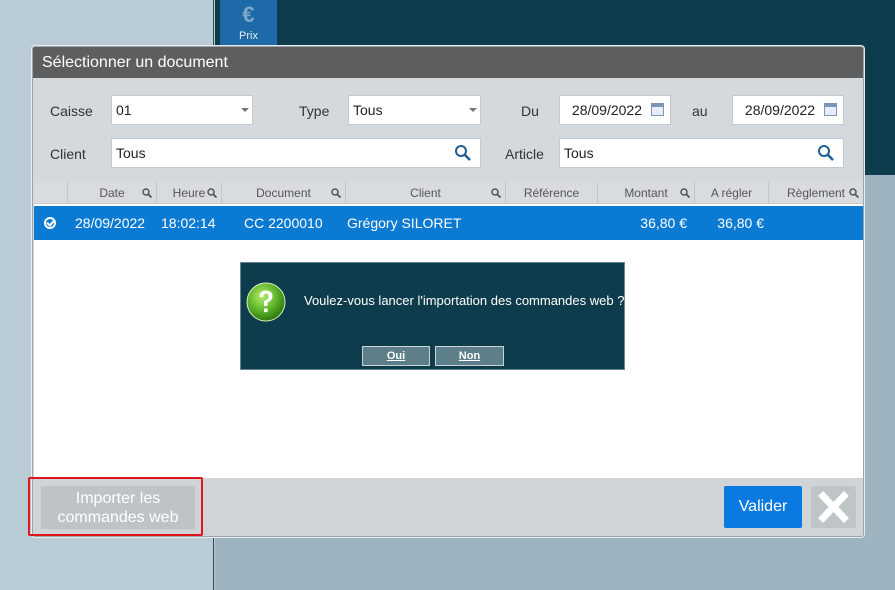 This screenshot has width=895, height=590. What do you see at coordinates (530, 111) in the screenshot?
I see `du-label: Du` at bounding box center [530, 111].